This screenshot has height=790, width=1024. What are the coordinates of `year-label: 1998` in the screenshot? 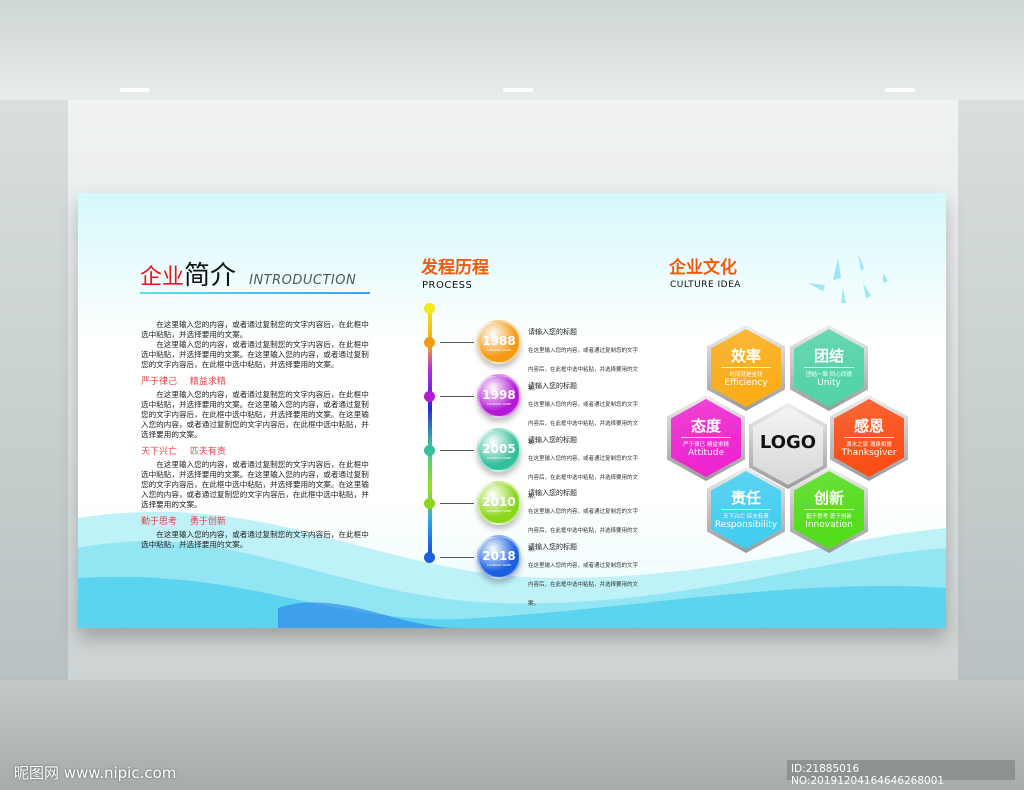 It's located at (499, 395).